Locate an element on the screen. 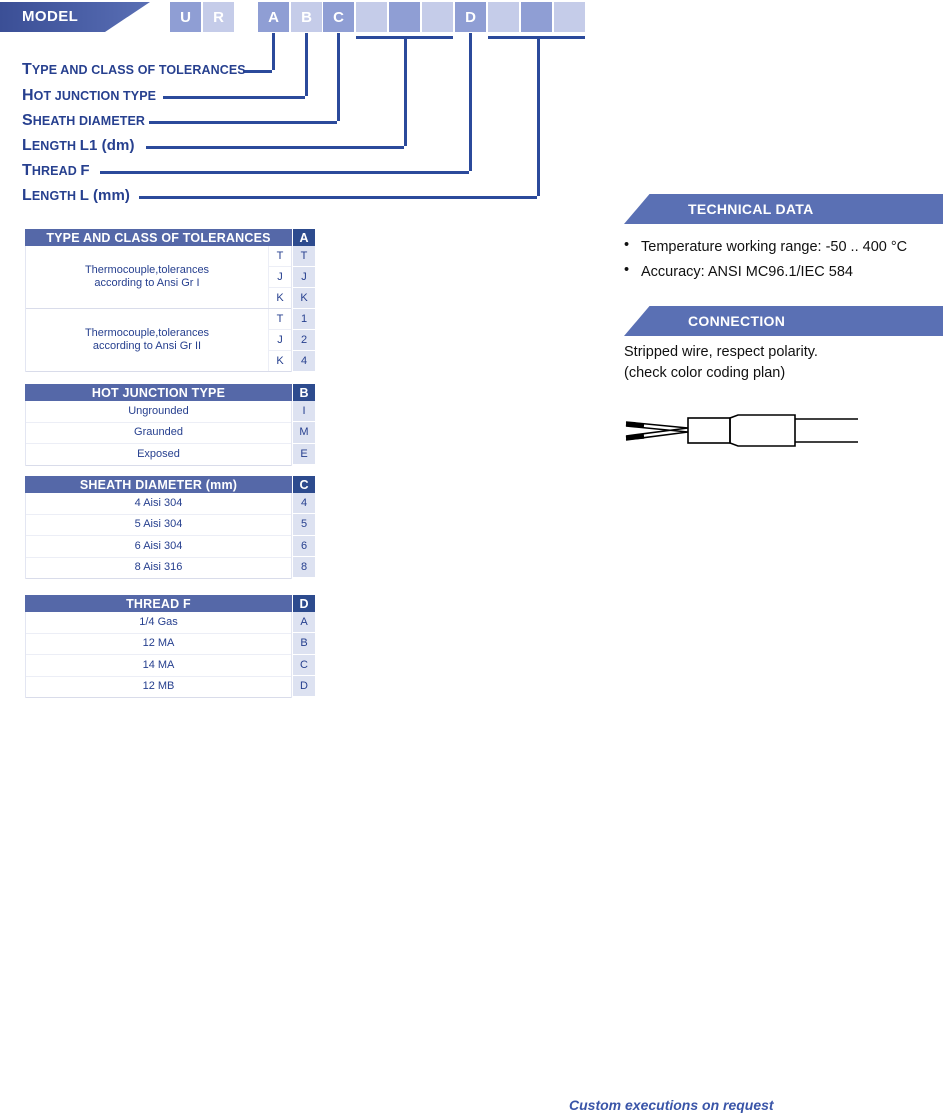 The width and height of the screenshot is (943, 1118). table-row: Exposed is located at coordinates (158, 455).